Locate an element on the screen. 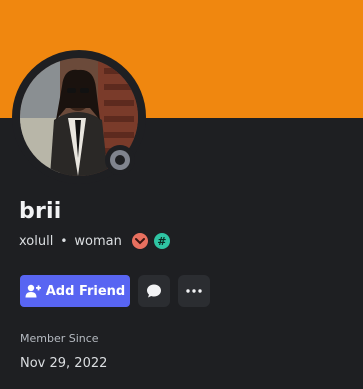  message-button is located at coordinates (154, 291).